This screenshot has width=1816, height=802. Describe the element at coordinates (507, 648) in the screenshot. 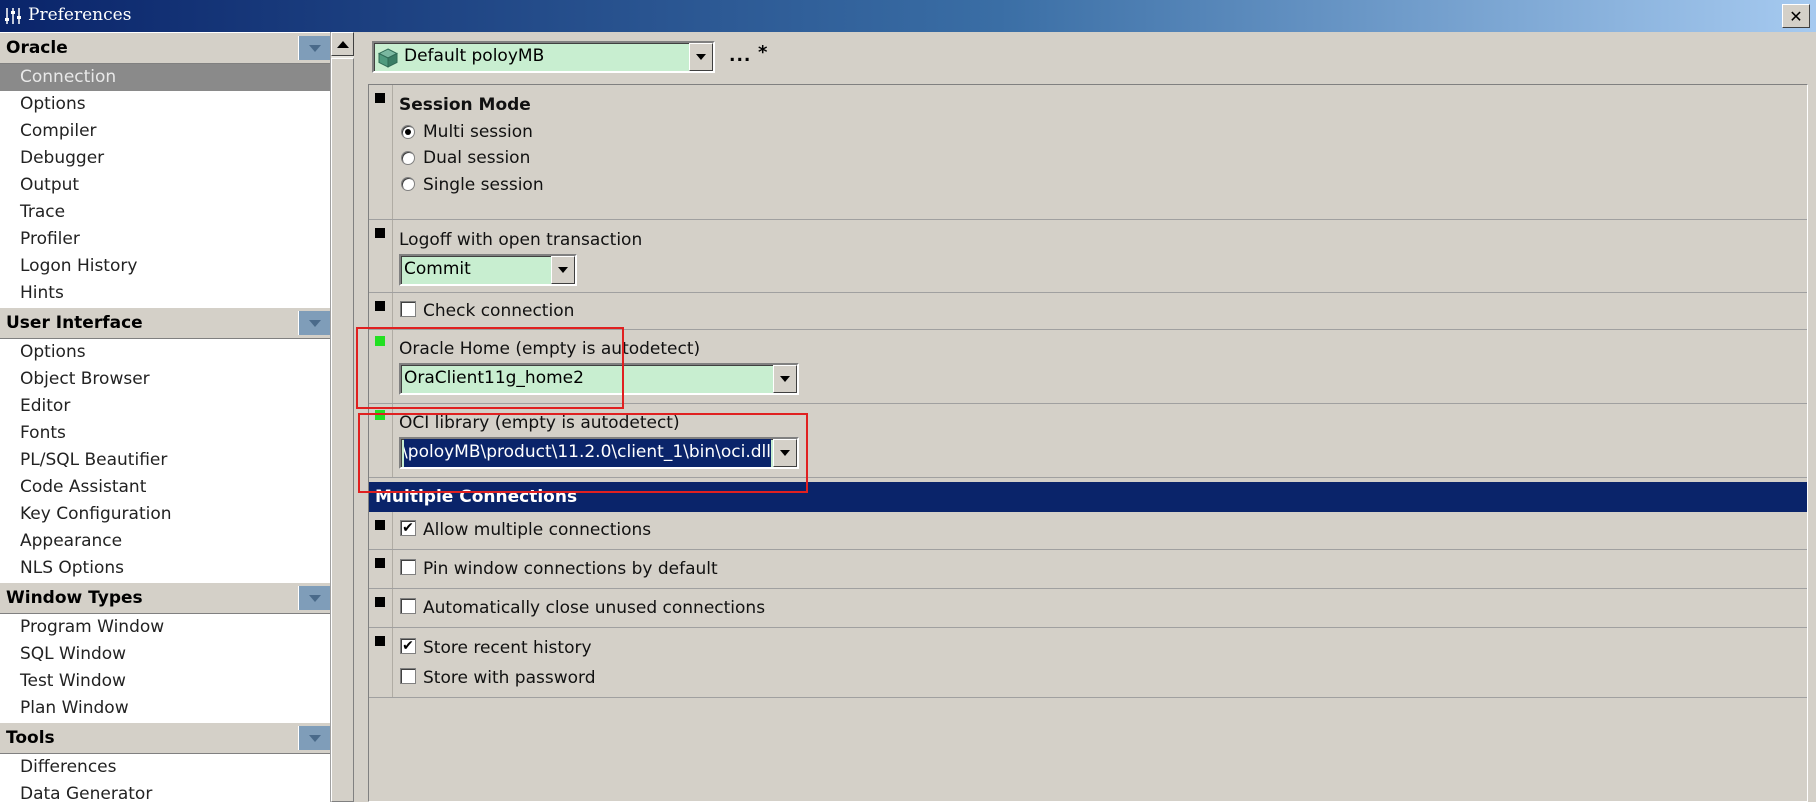

I see `store-history-label: Store recent history` at that location.